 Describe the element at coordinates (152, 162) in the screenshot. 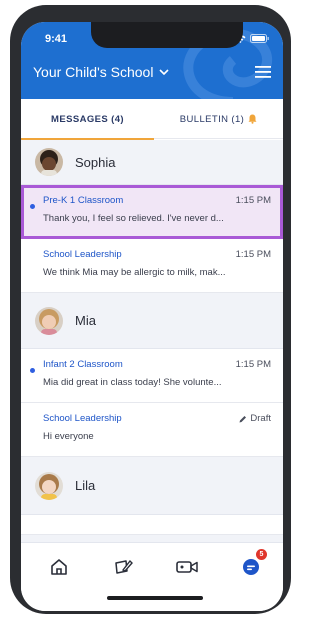

I see `child-group-header: Sophia` at that location.